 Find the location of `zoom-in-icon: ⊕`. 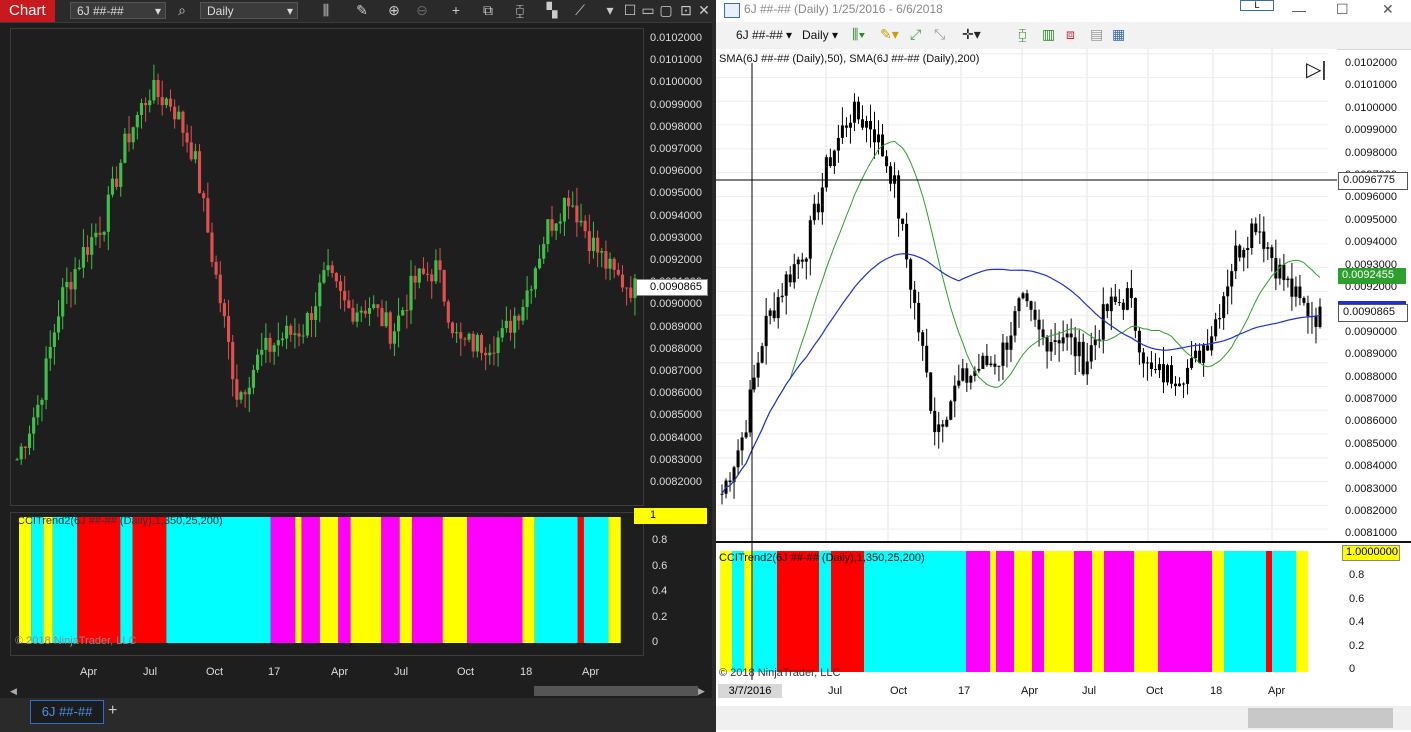

zoom-in-icon: ⊕ is located at coordinates (394, 10).